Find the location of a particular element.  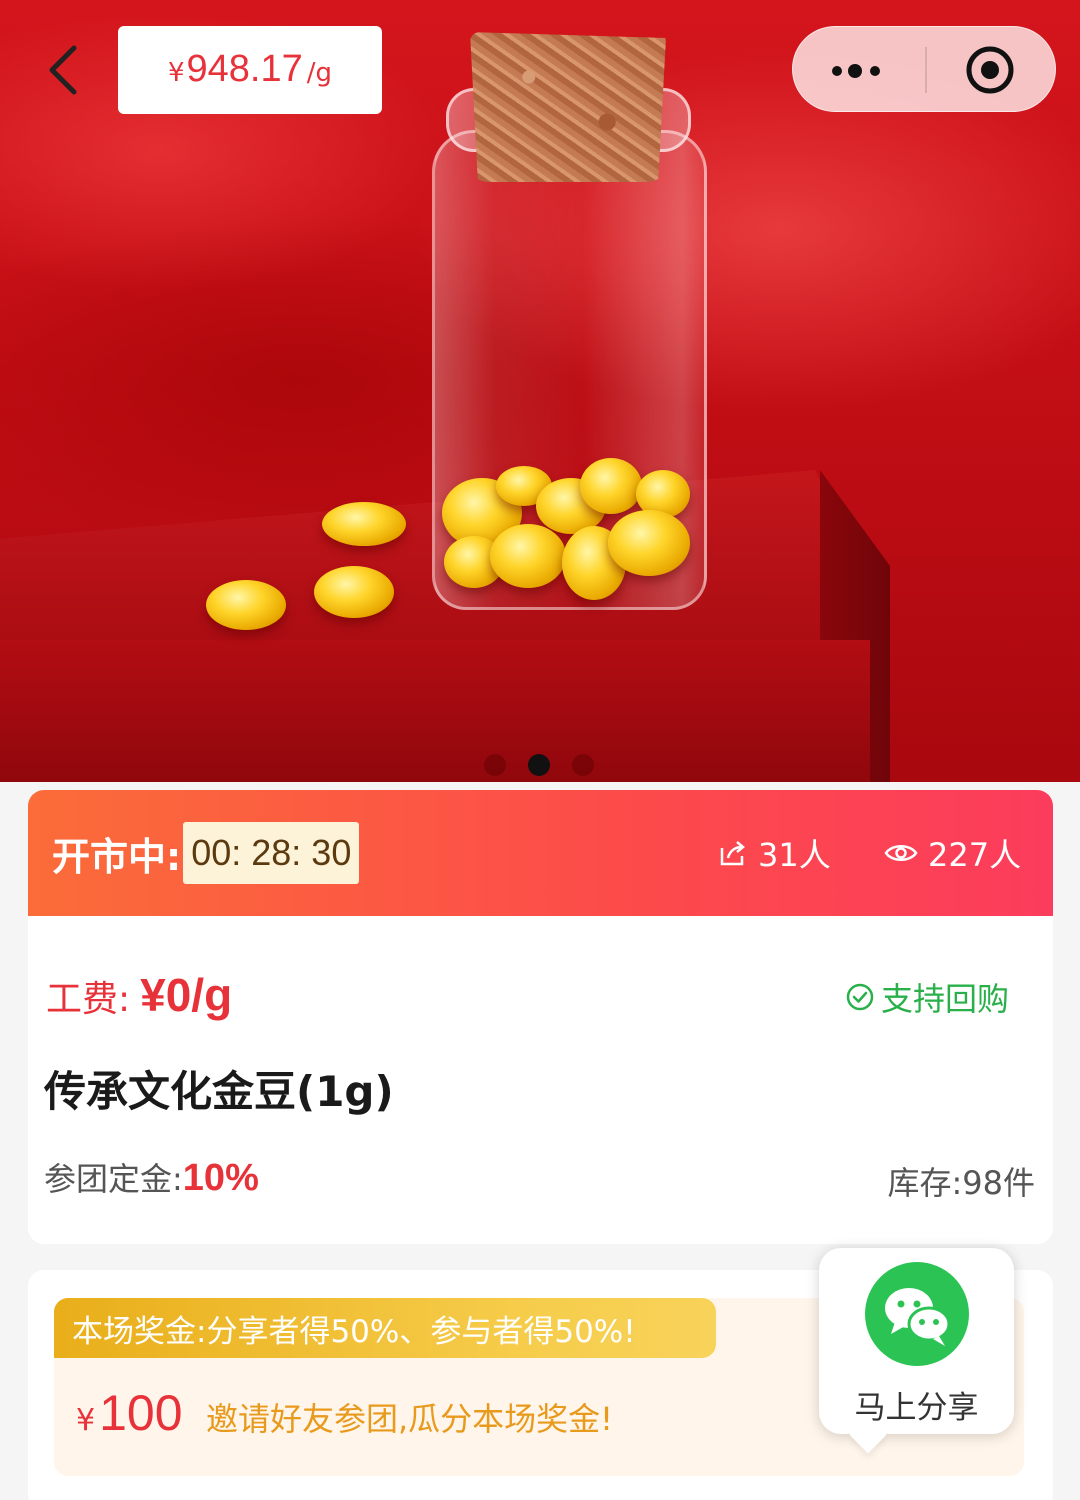

share-now-button: 马上分享 is located at coordinates (916, 1341).